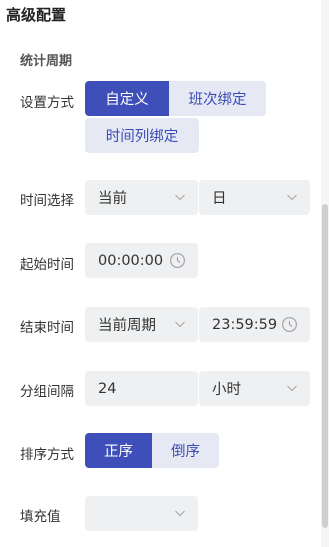 The width and height of the screenshot is (329, 547). What do you see at coordinates (254, 388) in the screenshot?
I see `group-interval-unit-dropdown: 小时` at bounding box center [254, 388].